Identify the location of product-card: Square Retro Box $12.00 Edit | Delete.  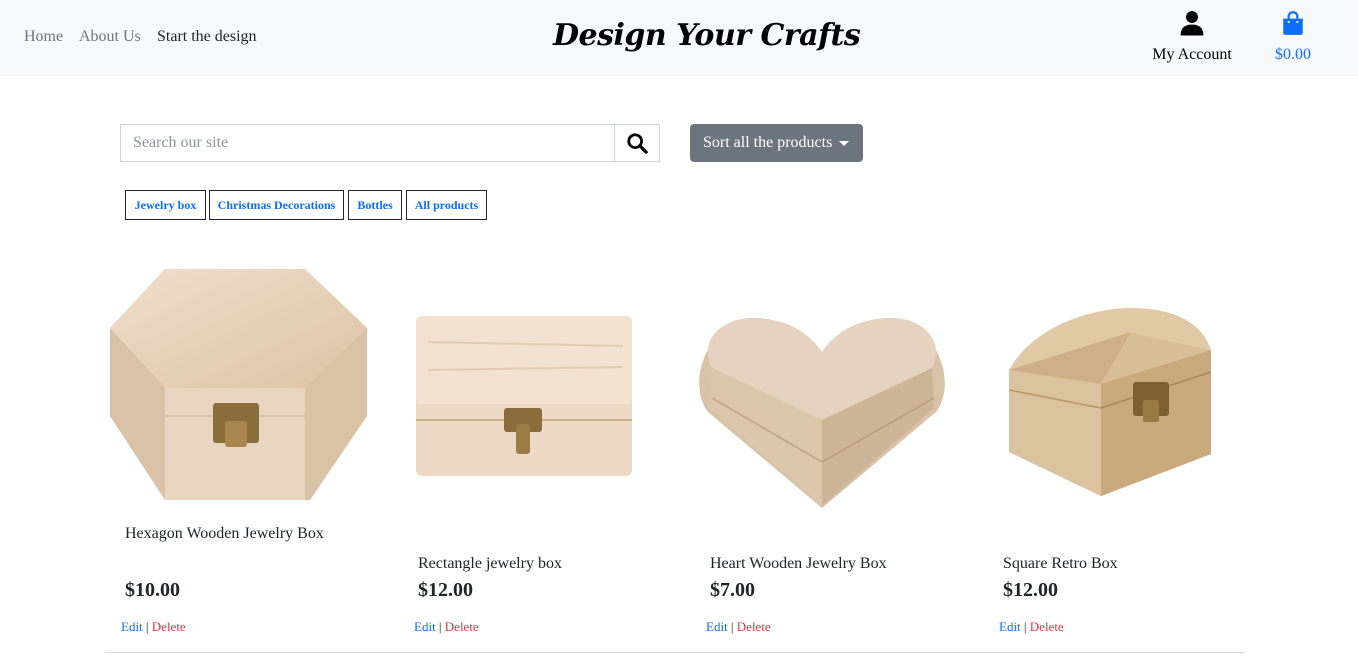
(1118, 455).